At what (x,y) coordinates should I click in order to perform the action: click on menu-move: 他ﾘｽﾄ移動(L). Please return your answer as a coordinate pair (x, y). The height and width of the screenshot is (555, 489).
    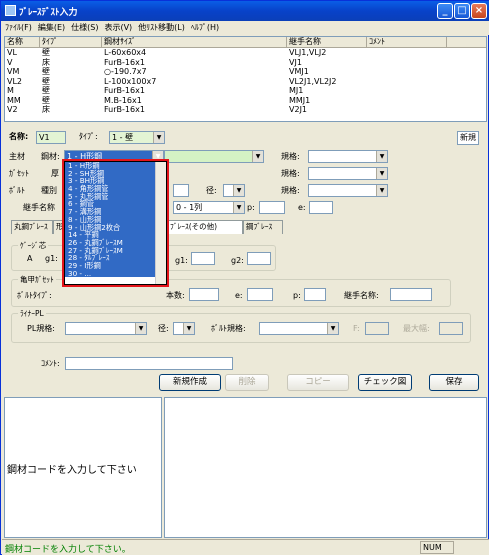
    Looking at the image, I should click on (161, 27).